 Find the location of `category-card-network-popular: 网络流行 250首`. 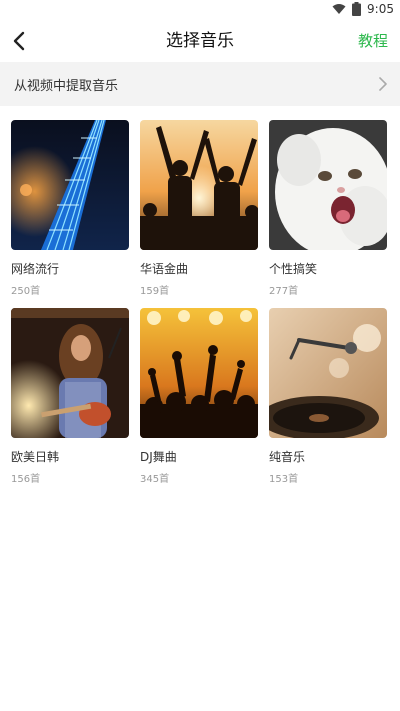

category-card-network-popular: 网络流行 250首 is located at coordinates (70, 208).